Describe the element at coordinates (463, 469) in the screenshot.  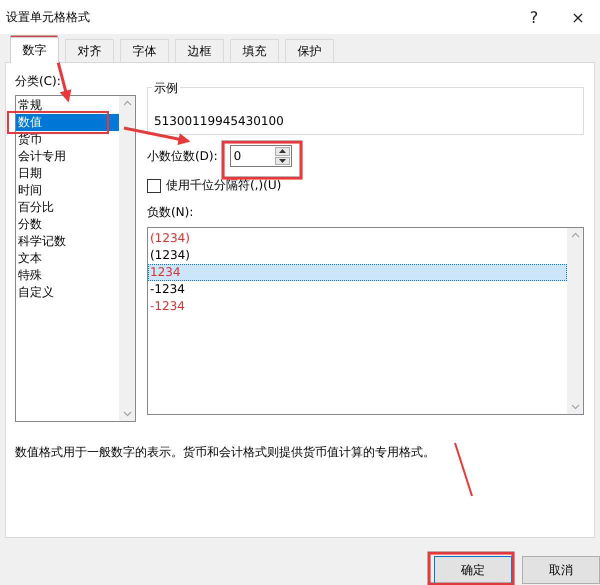
I see `annotation-line` at that location.